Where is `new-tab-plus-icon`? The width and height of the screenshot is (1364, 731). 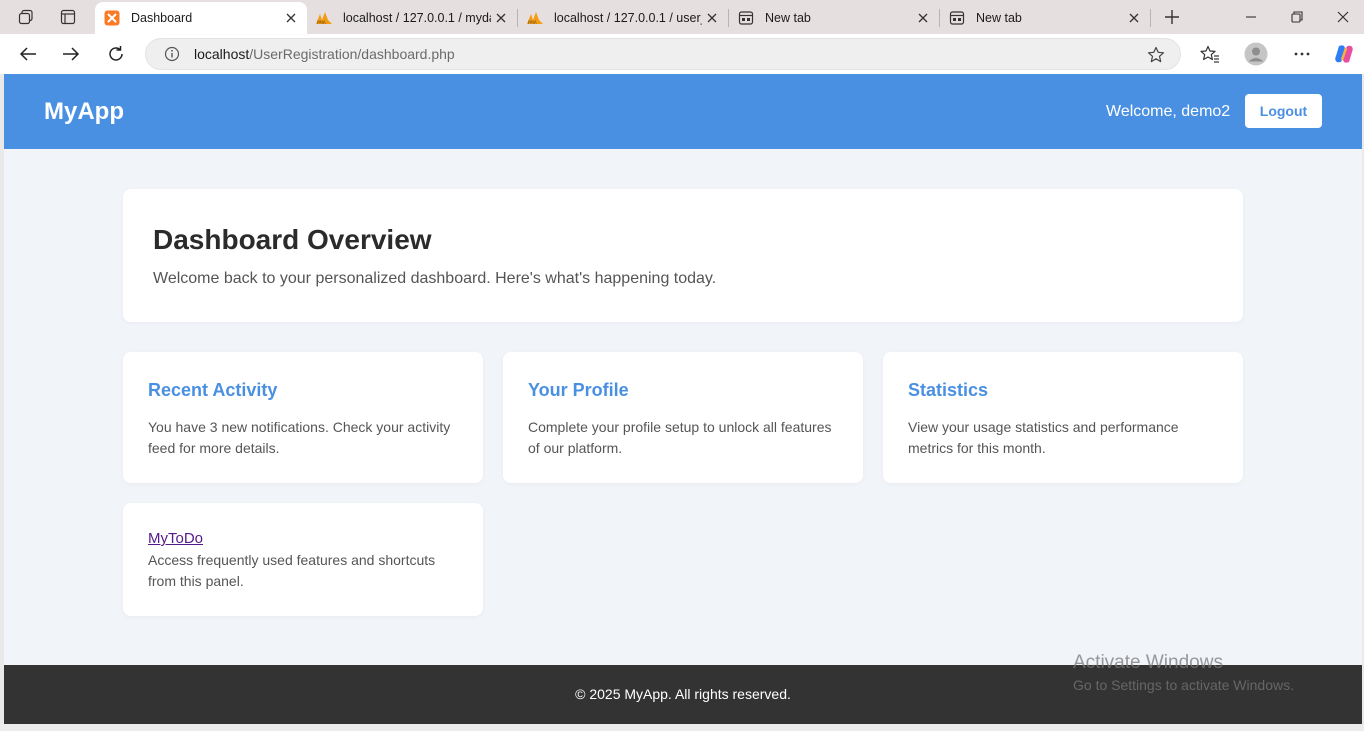 new-tab-plus-icon is located at coordinates (1172, 17).